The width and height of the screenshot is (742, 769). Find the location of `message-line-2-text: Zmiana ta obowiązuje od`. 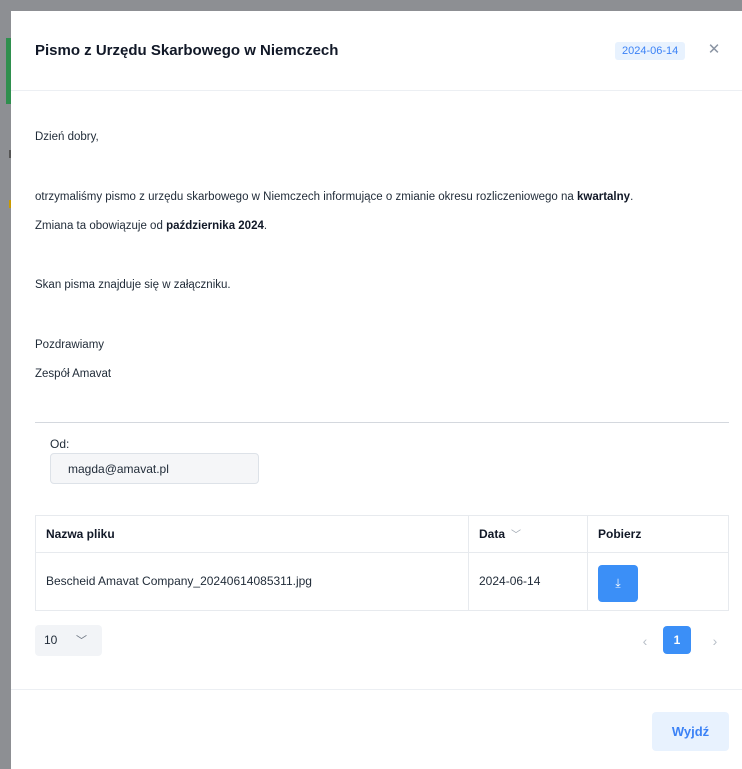

message-line-2-text: Zmiana ta obowiązuje od is located at coordinates (101, 226).